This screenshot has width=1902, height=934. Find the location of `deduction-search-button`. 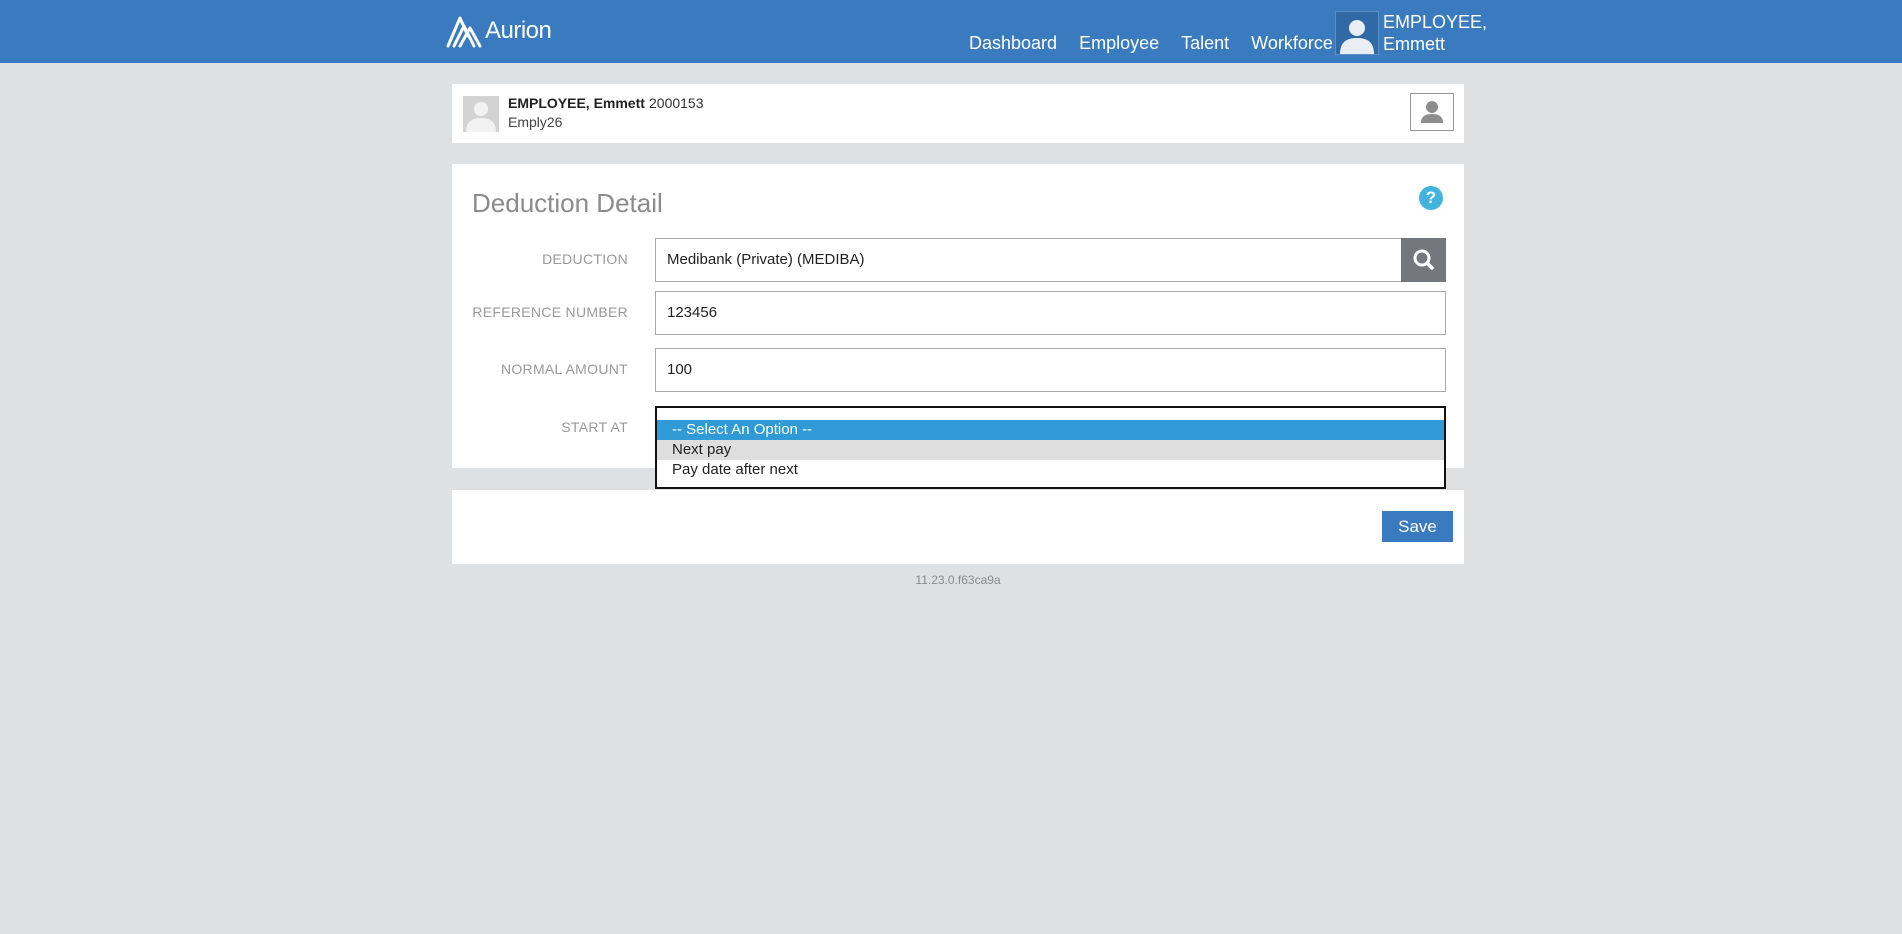

deduction-search-button is located at coordinates (1423, 260).